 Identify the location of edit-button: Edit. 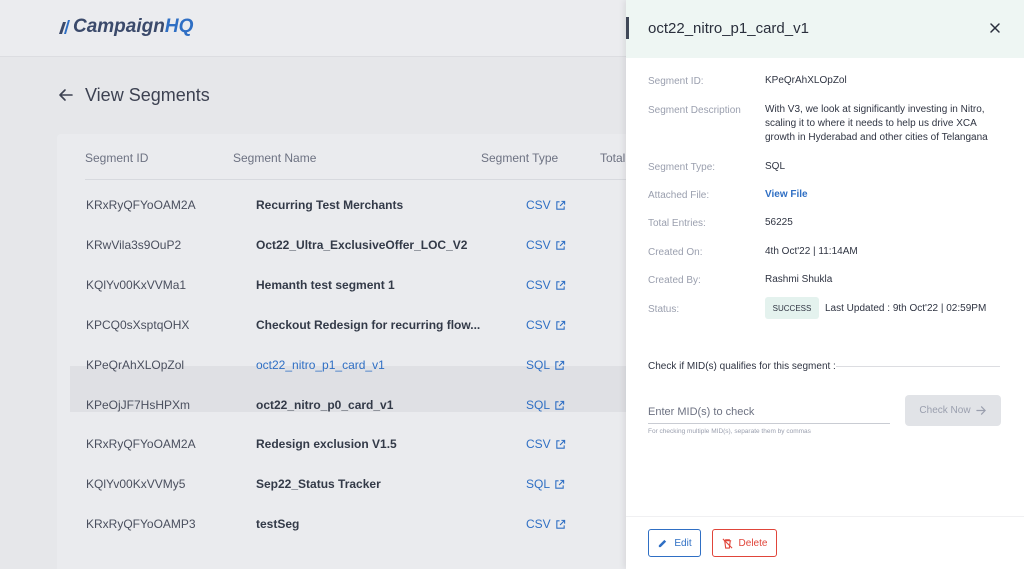
(674, 543).